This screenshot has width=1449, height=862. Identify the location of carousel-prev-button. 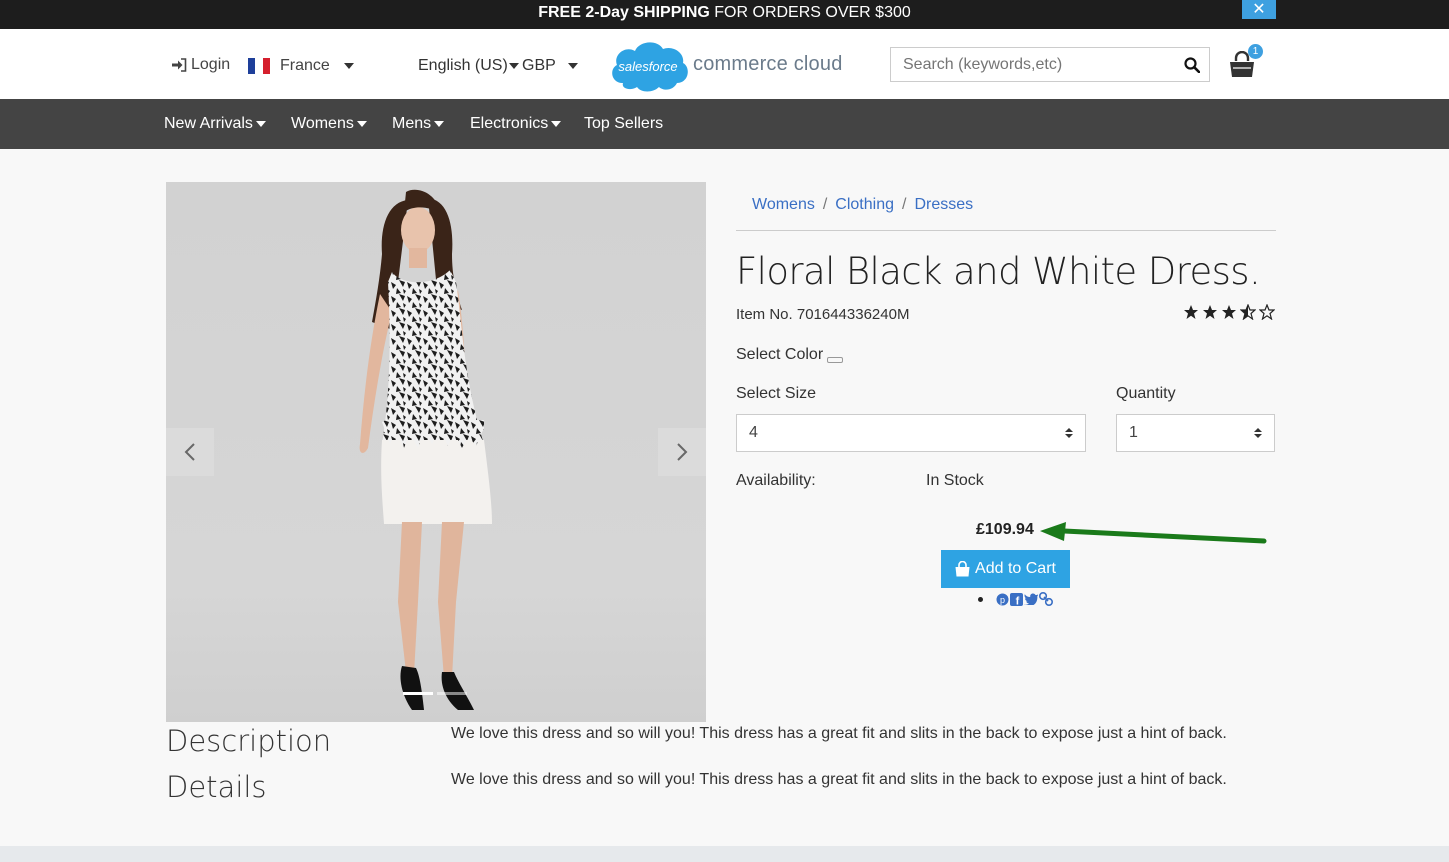
(190, 452).